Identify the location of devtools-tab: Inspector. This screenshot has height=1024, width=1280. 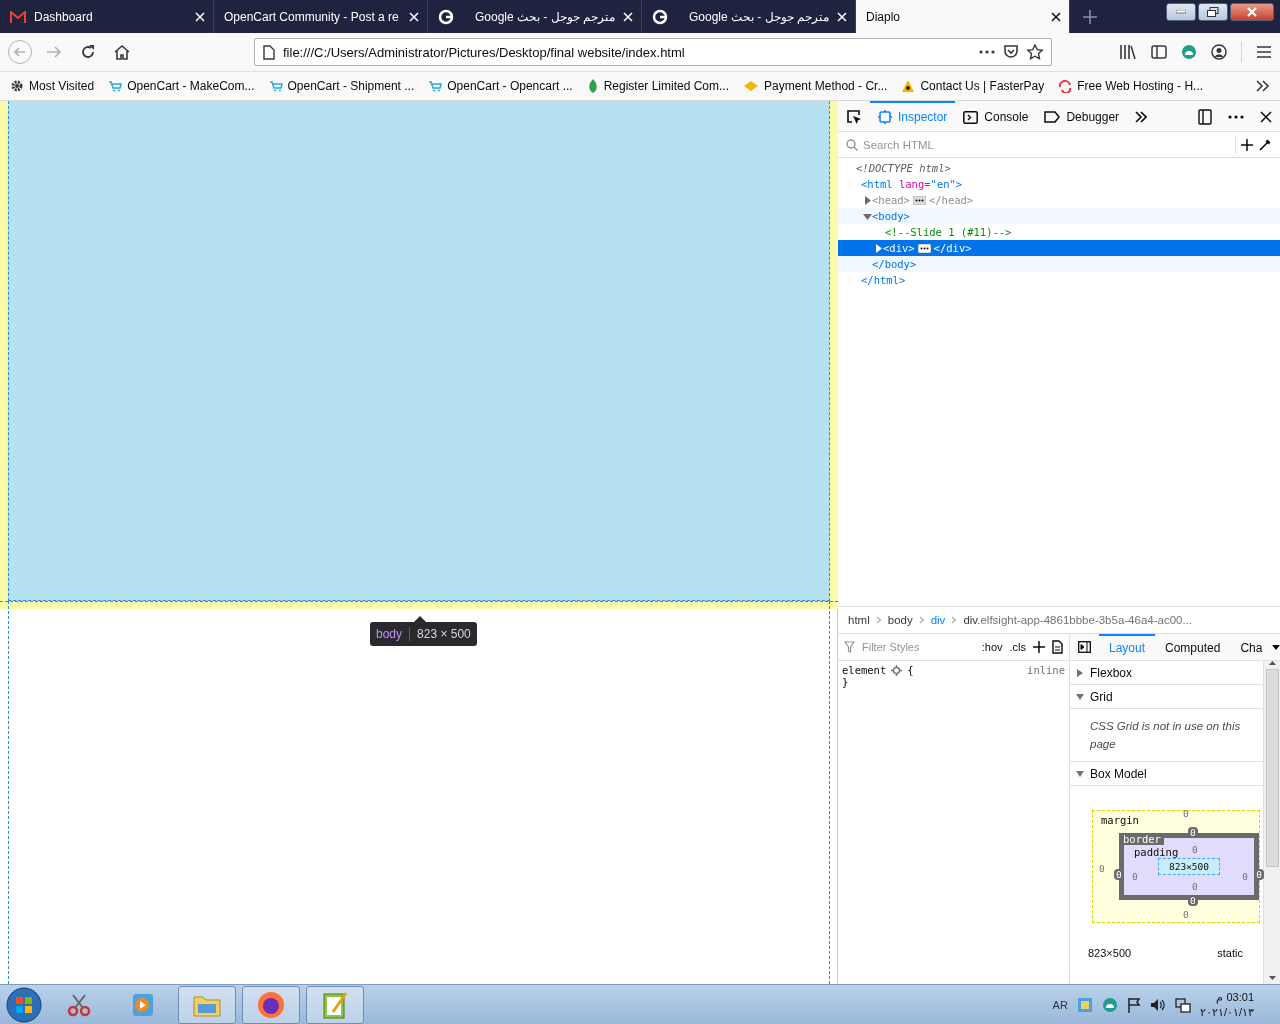
(913, 116).